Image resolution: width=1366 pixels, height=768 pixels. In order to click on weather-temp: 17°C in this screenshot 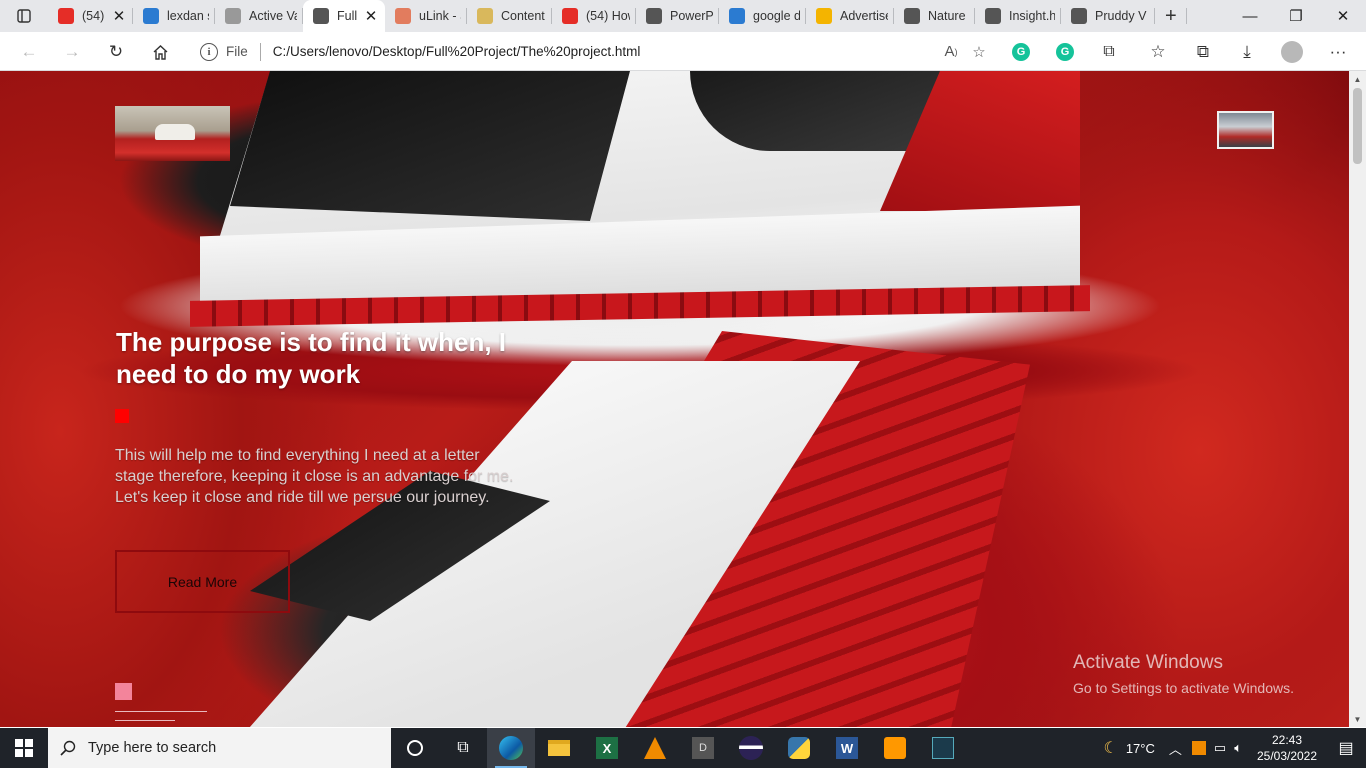, I will do `click(1140, 748)`.